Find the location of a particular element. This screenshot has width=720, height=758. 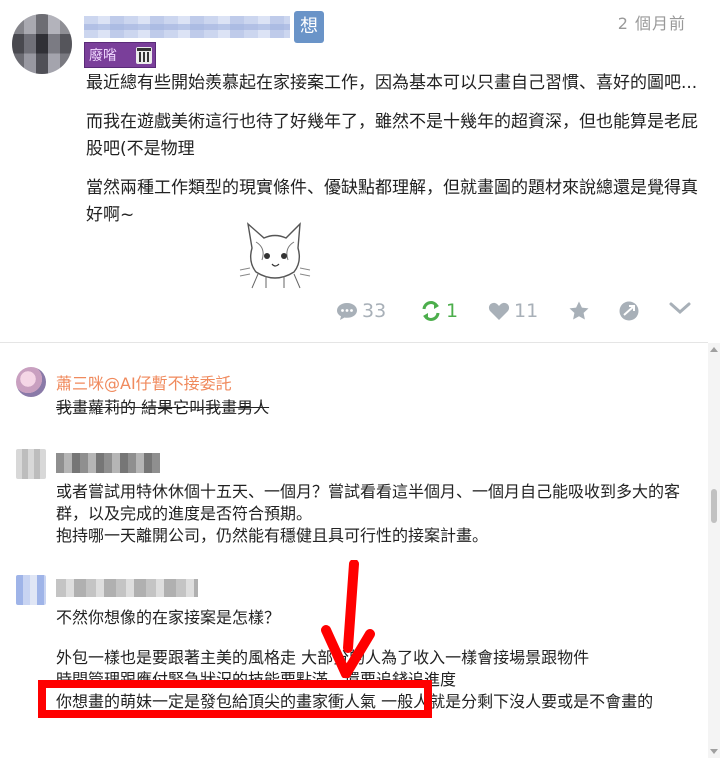

more-options-button is located at coordinates (680, 308).